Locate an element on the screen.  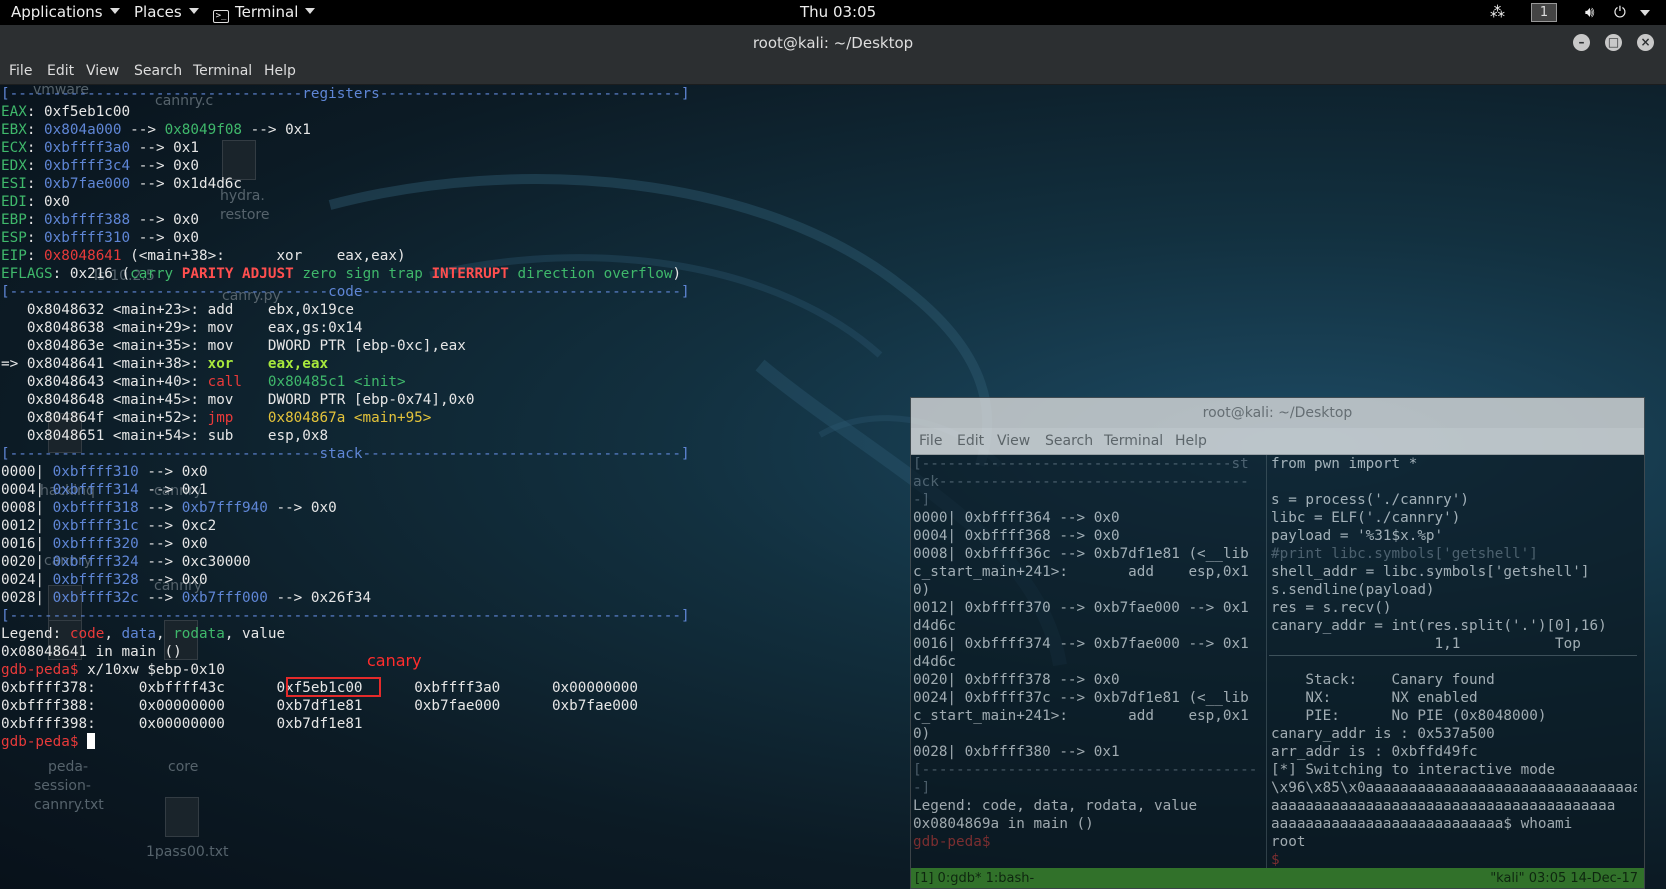
desktop-icon-label: 1pass00.txt is located at coordinates (187, 852).